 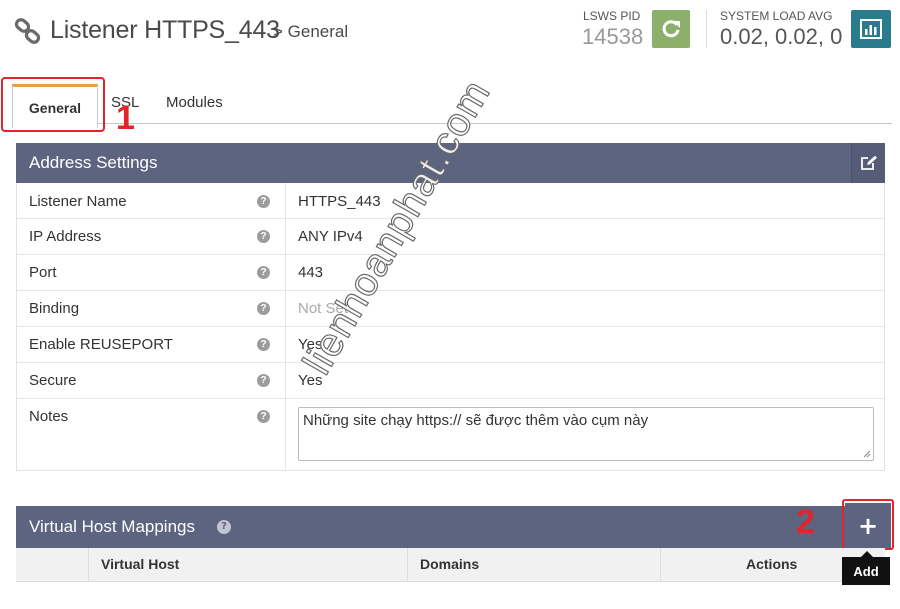 I want to click on pid-value: 14538, so click(x=613, y=36).